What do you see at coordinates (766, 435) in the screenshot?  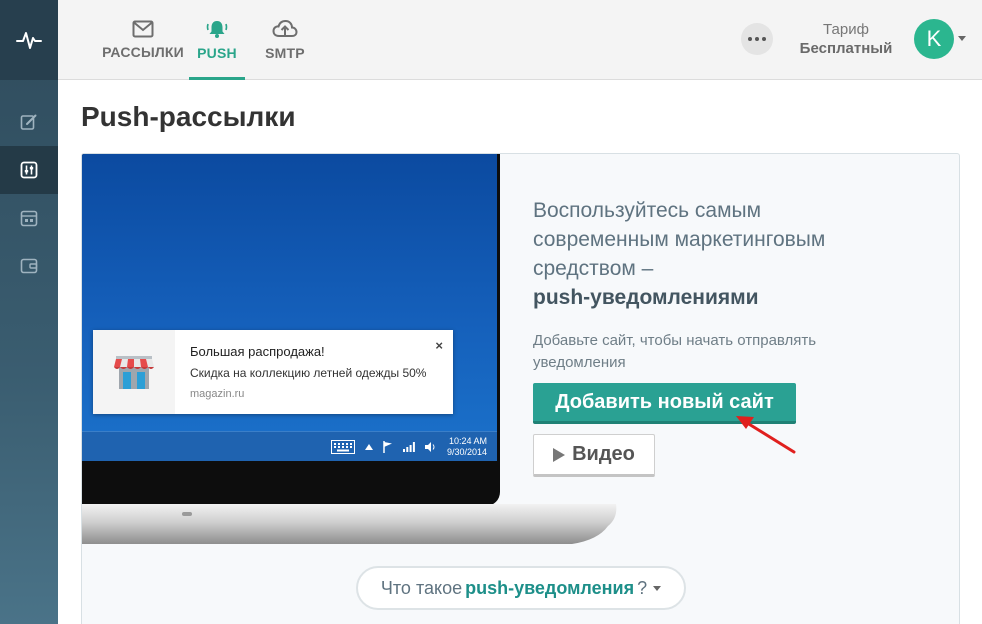 I see `arrow-pointer-icon` at bounding box center [766, 435].